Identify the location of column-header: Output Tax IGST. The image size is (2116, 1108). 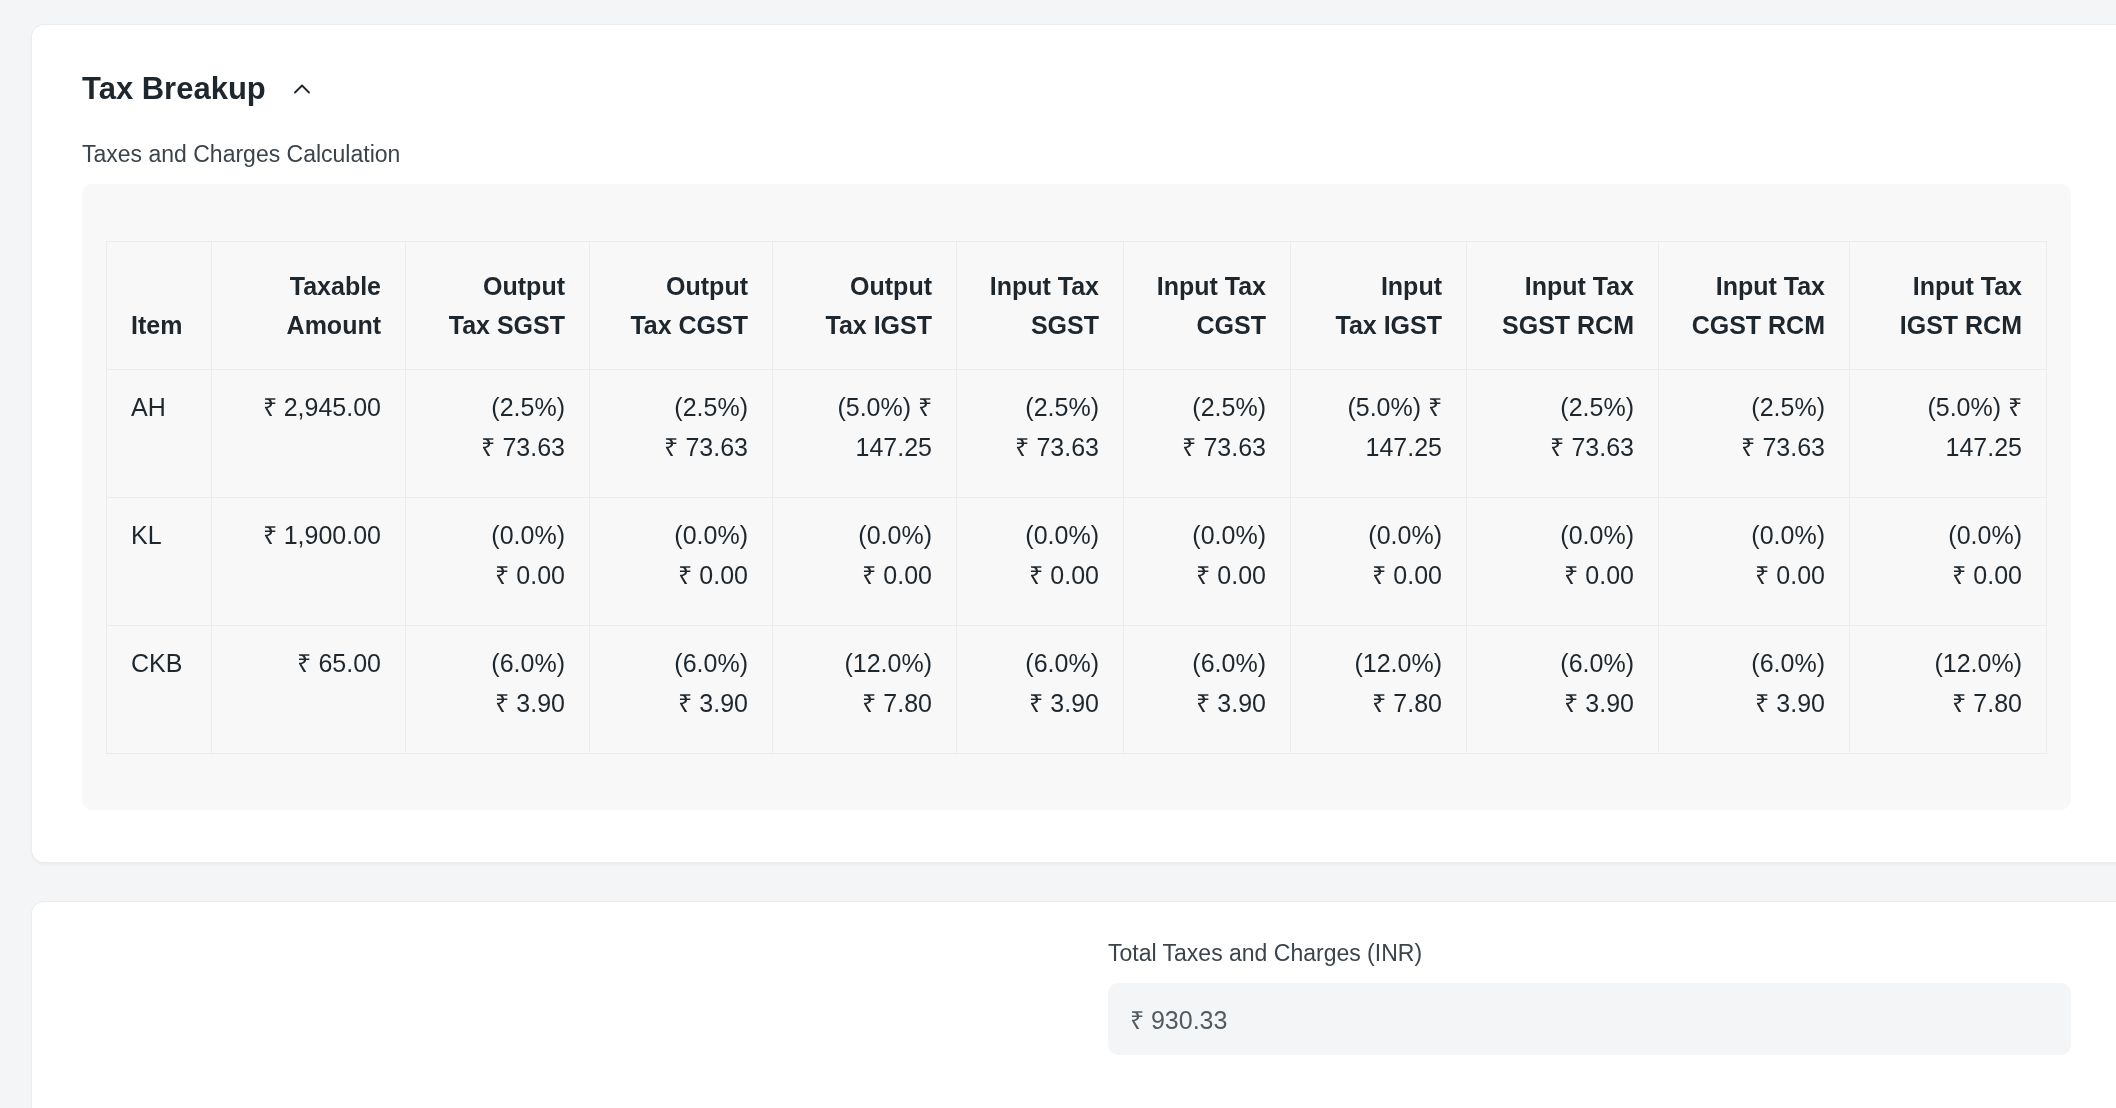
(864, 305).